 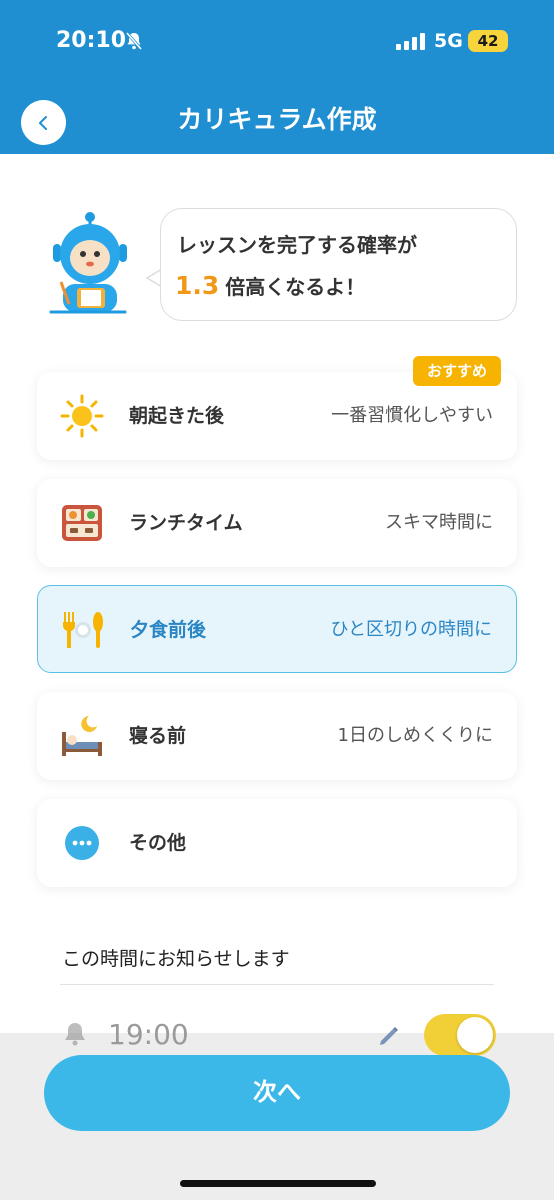 What do you see at coordinates (158, 843) in the screenshot?
I see `option-label: その他` at bounding box center [158, 843].